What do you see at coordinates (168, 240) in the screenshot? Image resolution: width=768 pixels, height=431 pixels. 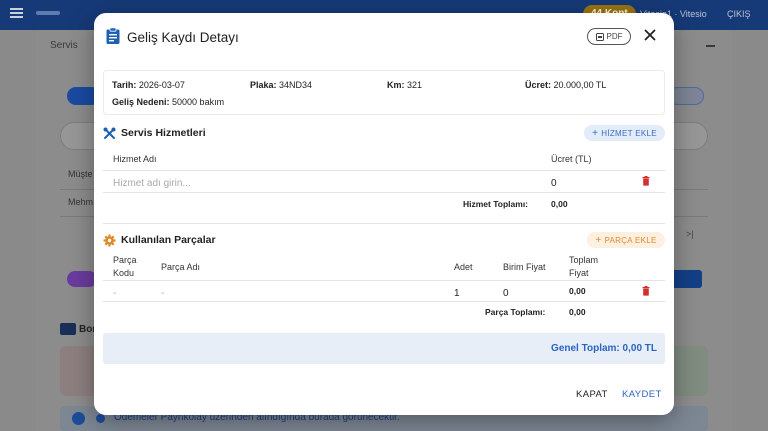 I see `parts-title: Kullanılan Parçalar` at bounding box center [168, 240].